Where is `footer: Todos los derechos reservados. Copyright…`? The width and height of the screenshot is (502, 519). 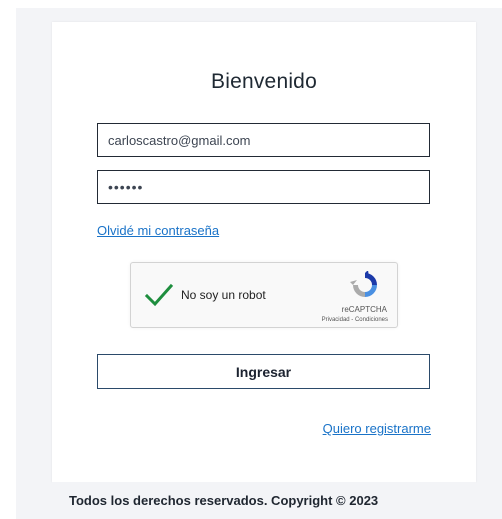 footer: Todos los derechos reservados. Copyright… is located at coordinates (264, 500).